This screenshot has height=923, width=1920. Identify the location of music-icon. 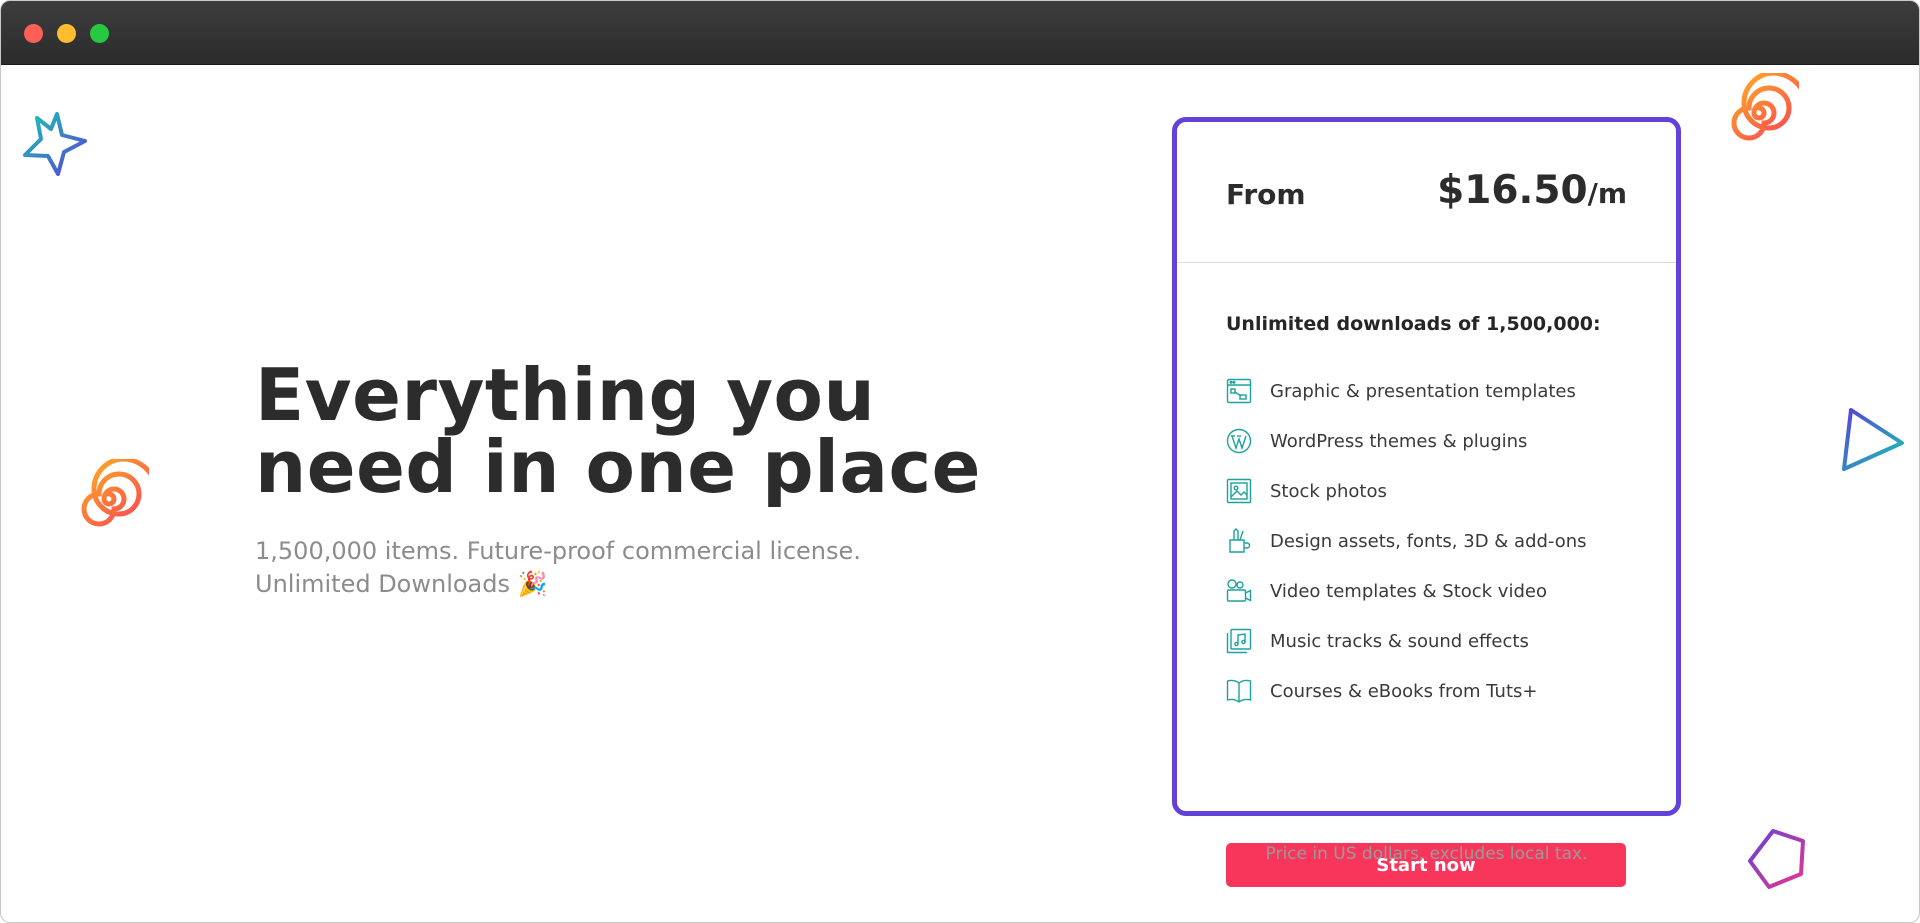
(1239, 641).